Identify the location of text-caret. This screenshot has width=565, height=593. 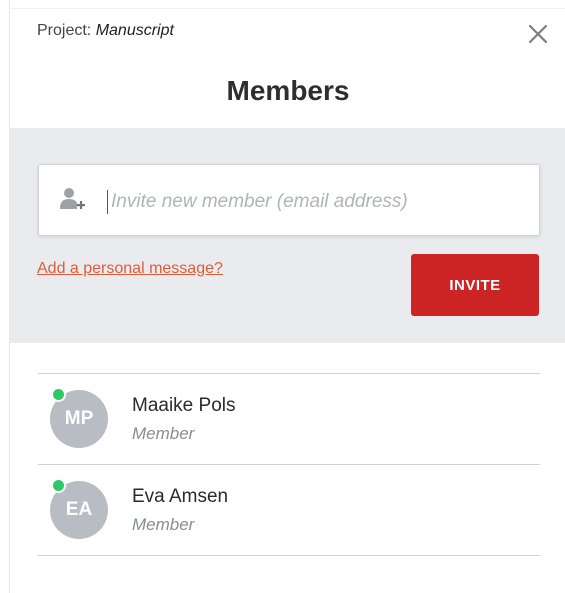
(107, 202).